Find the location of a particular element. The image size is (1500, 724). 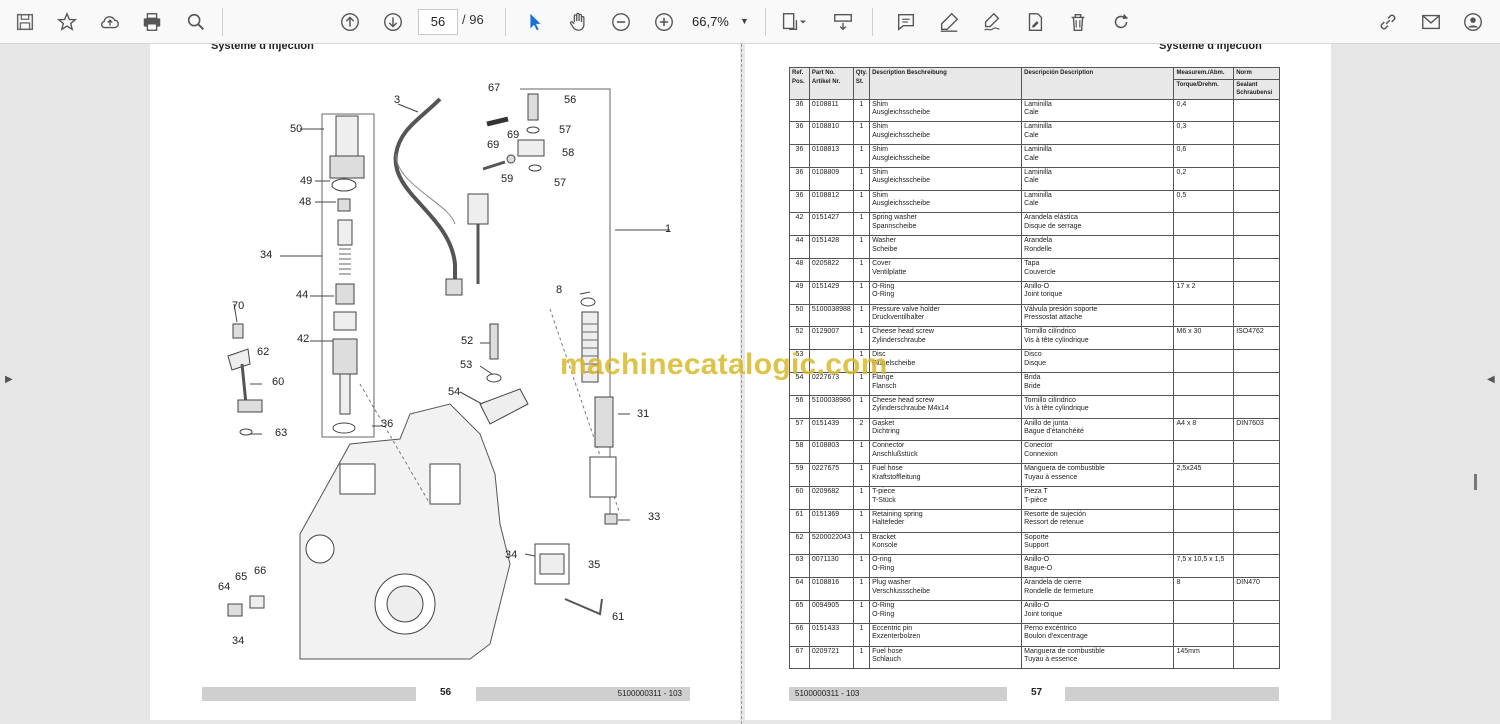

cell-pos: 59 is located at coordinates (799, 475).